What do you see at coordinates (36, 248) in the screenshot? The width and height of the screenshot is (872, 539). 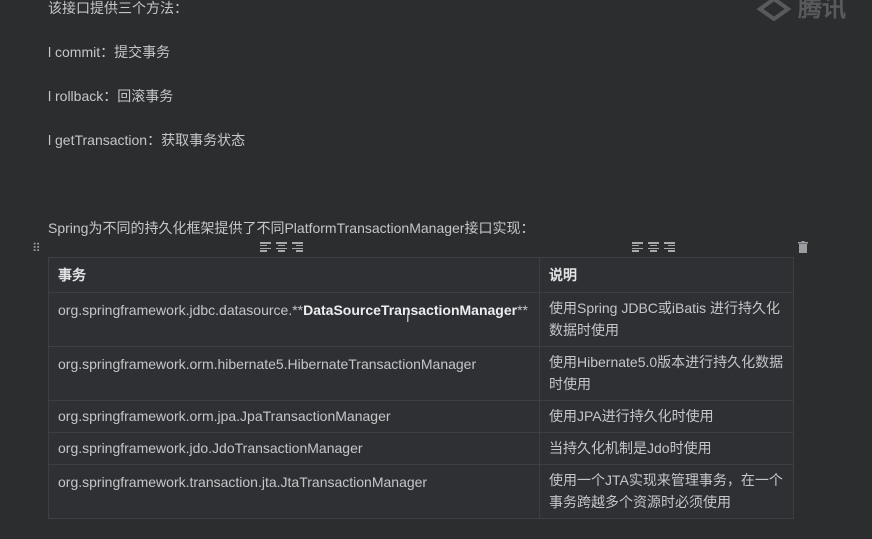 I see `grid-icon: ⠿` at bounding box center [36, 248].